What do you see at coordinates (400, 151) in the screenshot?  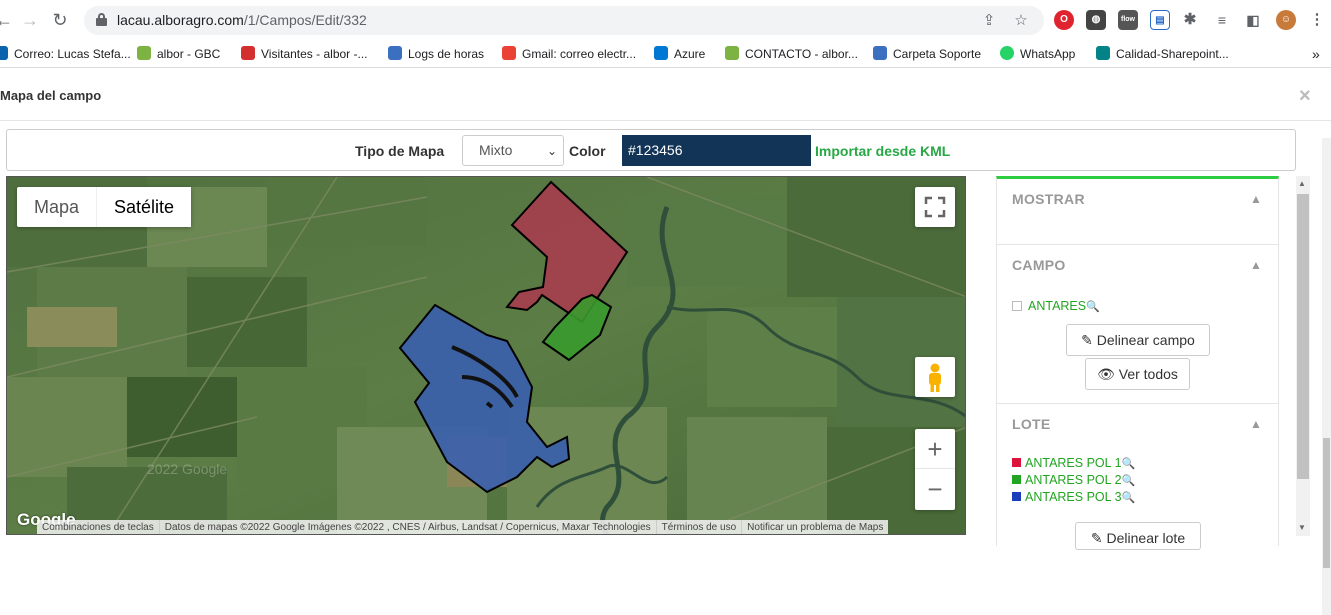 I see `map-type-label: Tipo de Mapa` at bounding box center [400, 151].